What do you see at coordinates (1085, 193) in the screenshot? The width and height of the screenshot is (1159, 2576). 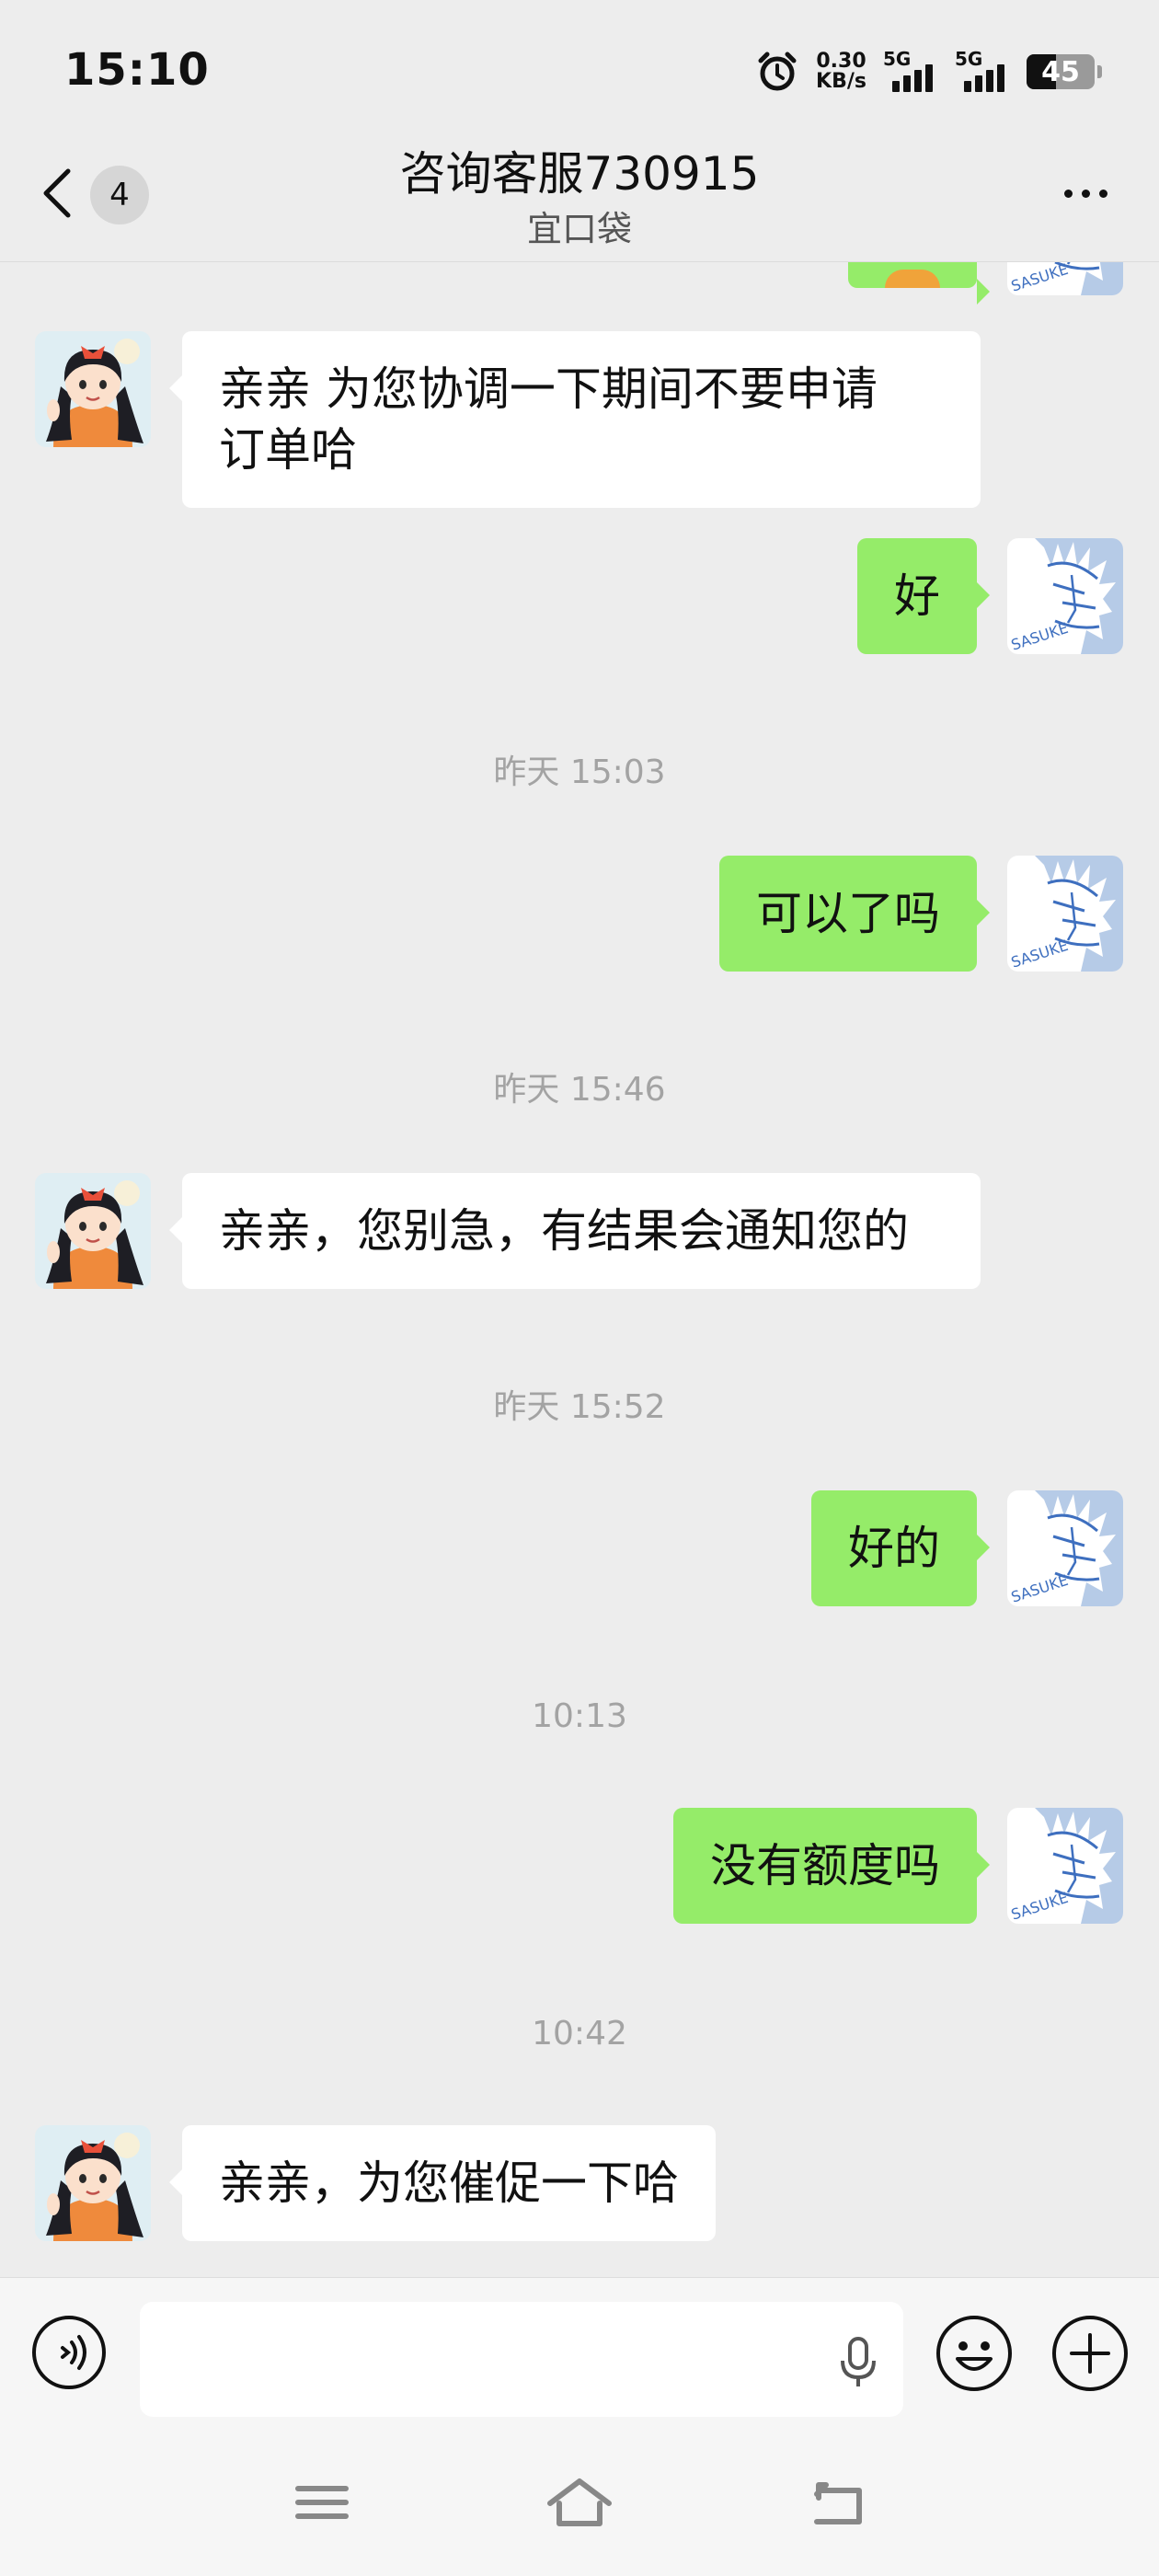 I see `more-options-button` at bounding box center [1085, 193].